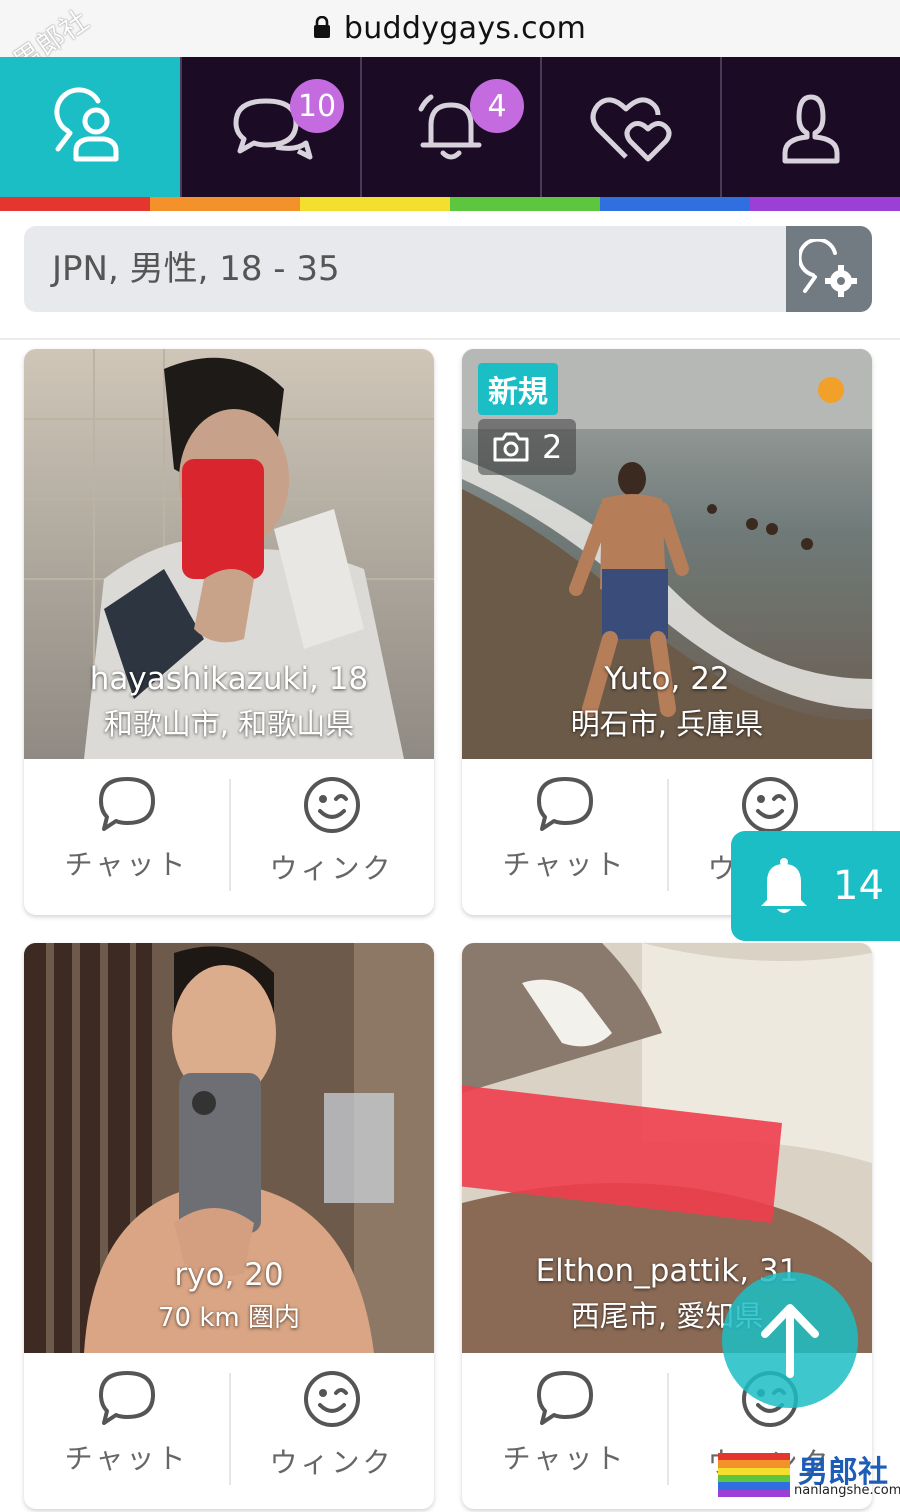 This screenshot has width=900, height=1512. I want to click on tab-notifications: 4, so click(450, 127).